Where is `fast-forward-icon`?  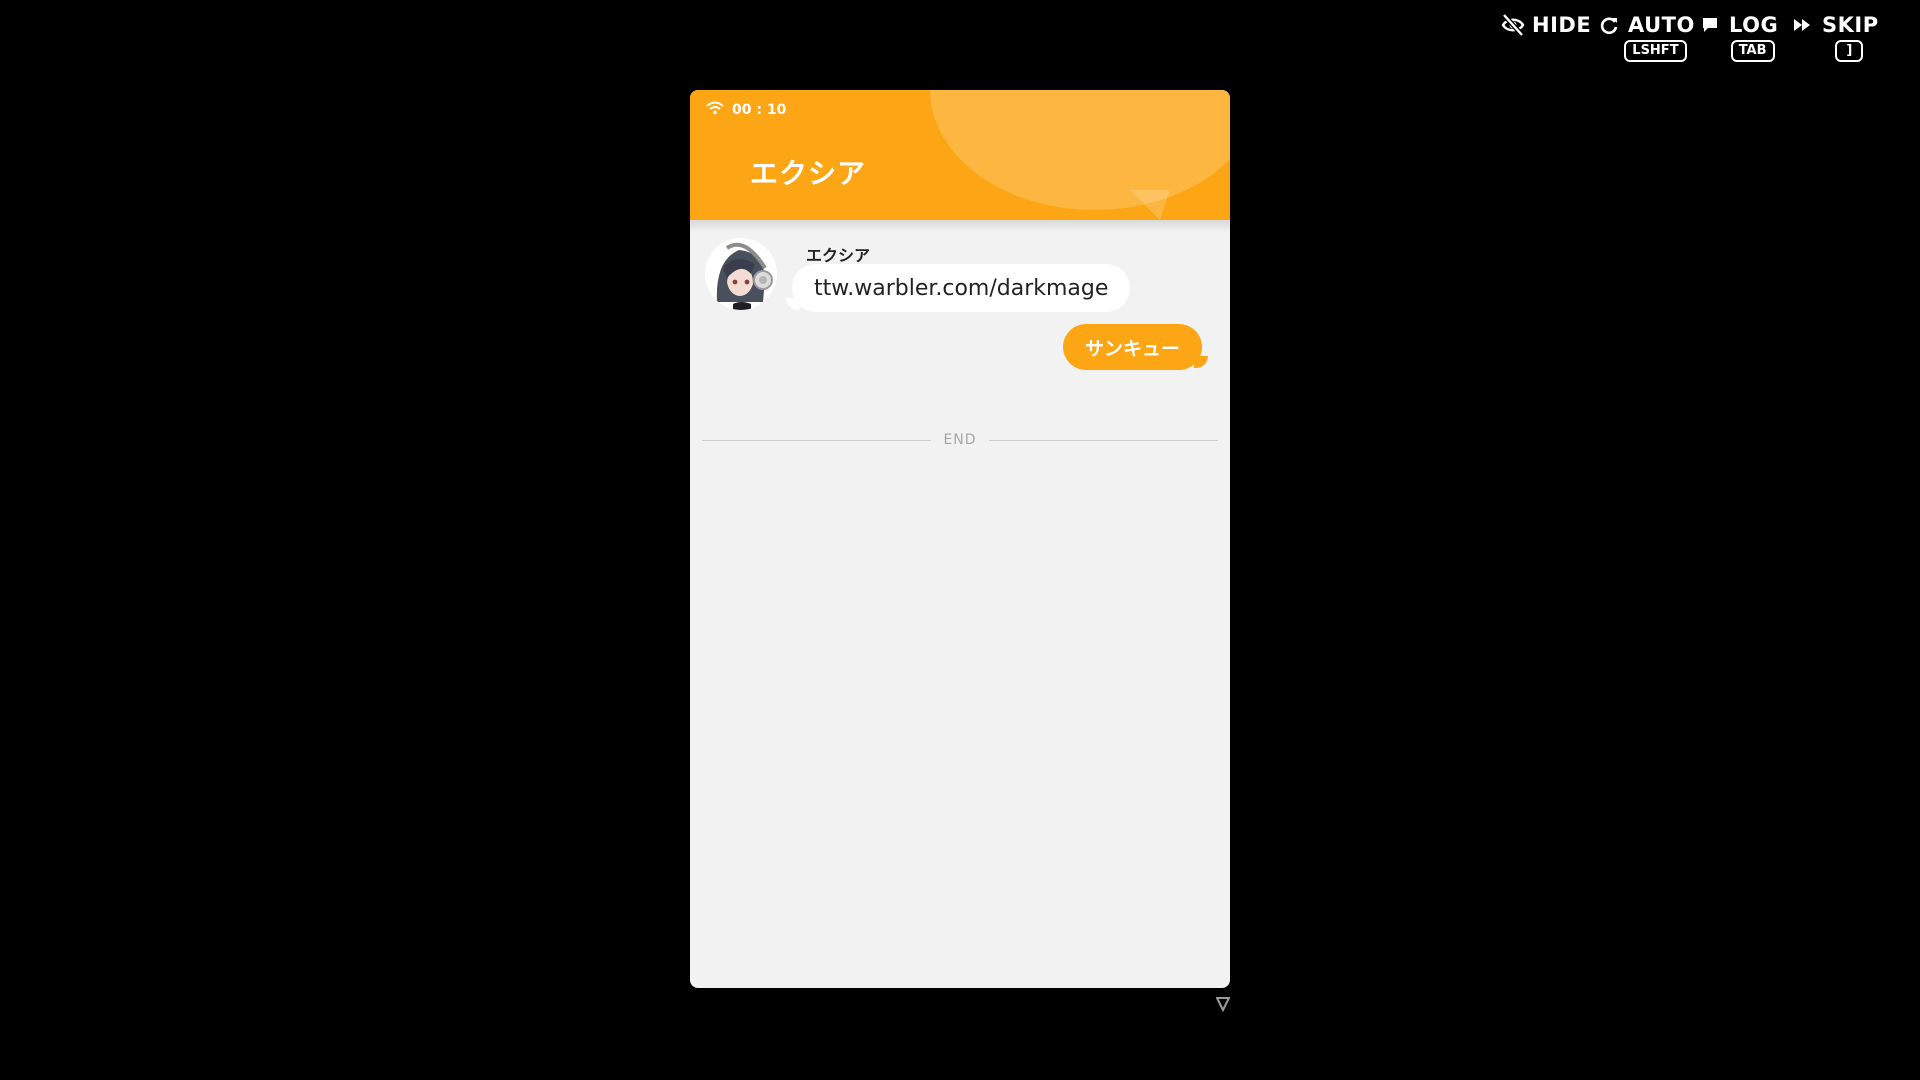 fast-forward-icon is located at coordinates (1803, 25).